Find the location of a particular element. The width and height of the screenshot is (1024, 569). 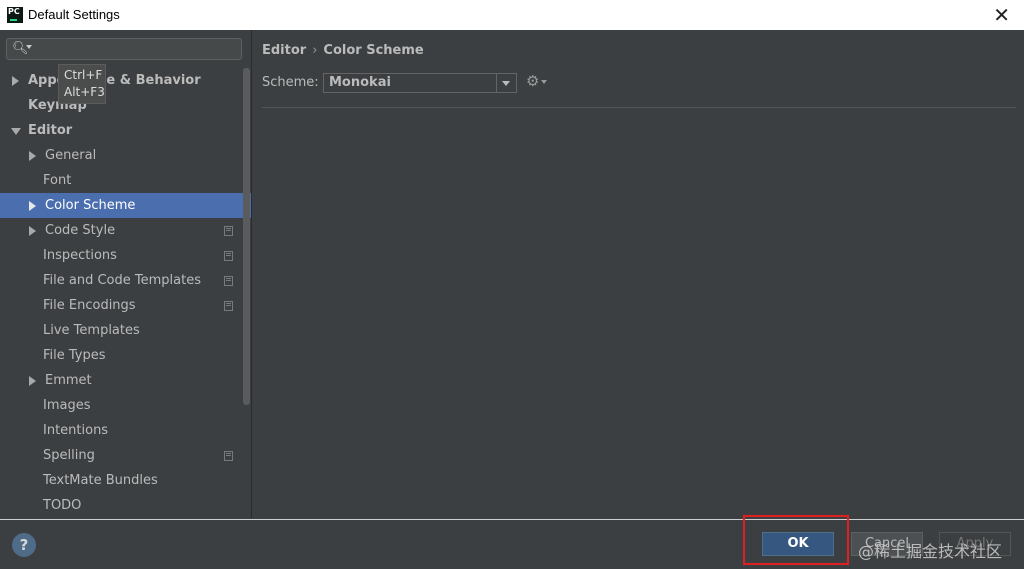

sidebar-item-live-templates: Live Templates is located at coordinates (125, 330).